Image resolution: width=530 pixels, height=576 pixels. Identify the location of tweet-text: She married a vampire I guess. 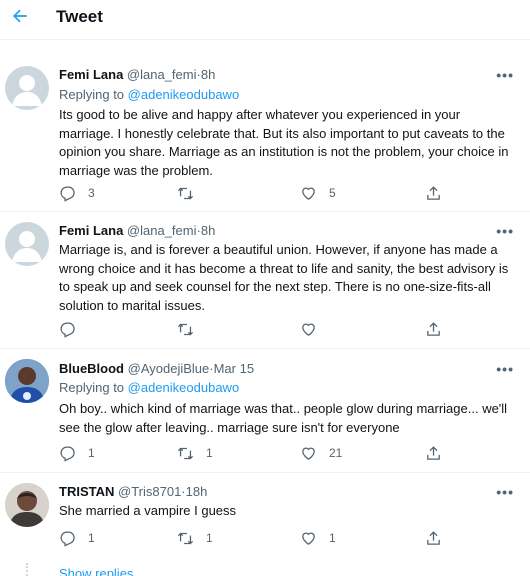
(148, 510).